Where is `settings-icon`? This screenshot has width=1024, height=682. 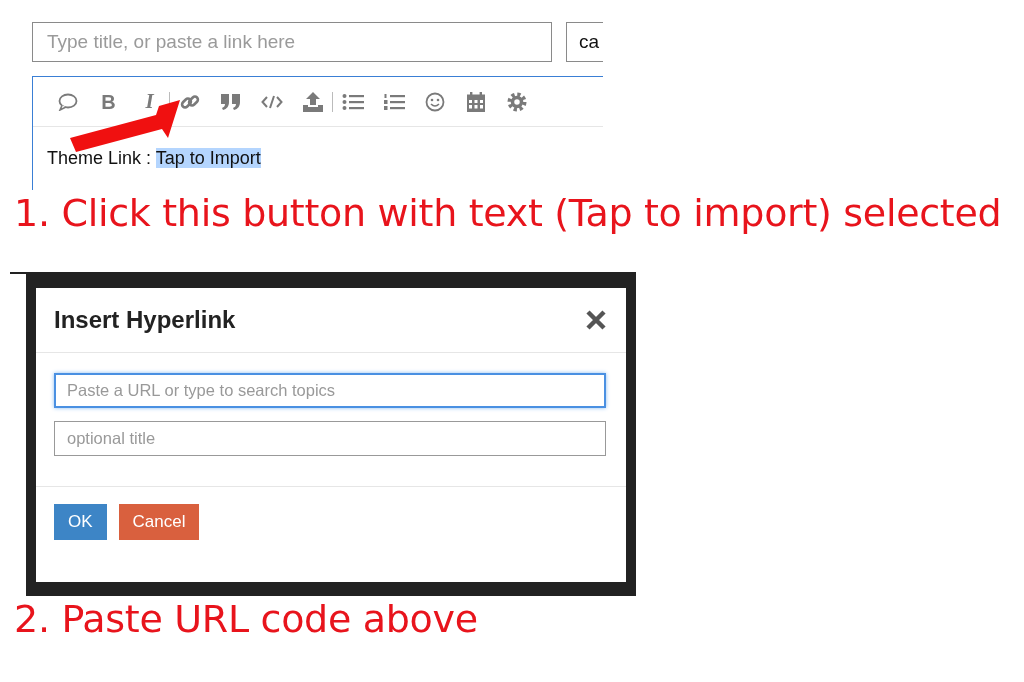
settings-icon is located at coordinates (516, 101).